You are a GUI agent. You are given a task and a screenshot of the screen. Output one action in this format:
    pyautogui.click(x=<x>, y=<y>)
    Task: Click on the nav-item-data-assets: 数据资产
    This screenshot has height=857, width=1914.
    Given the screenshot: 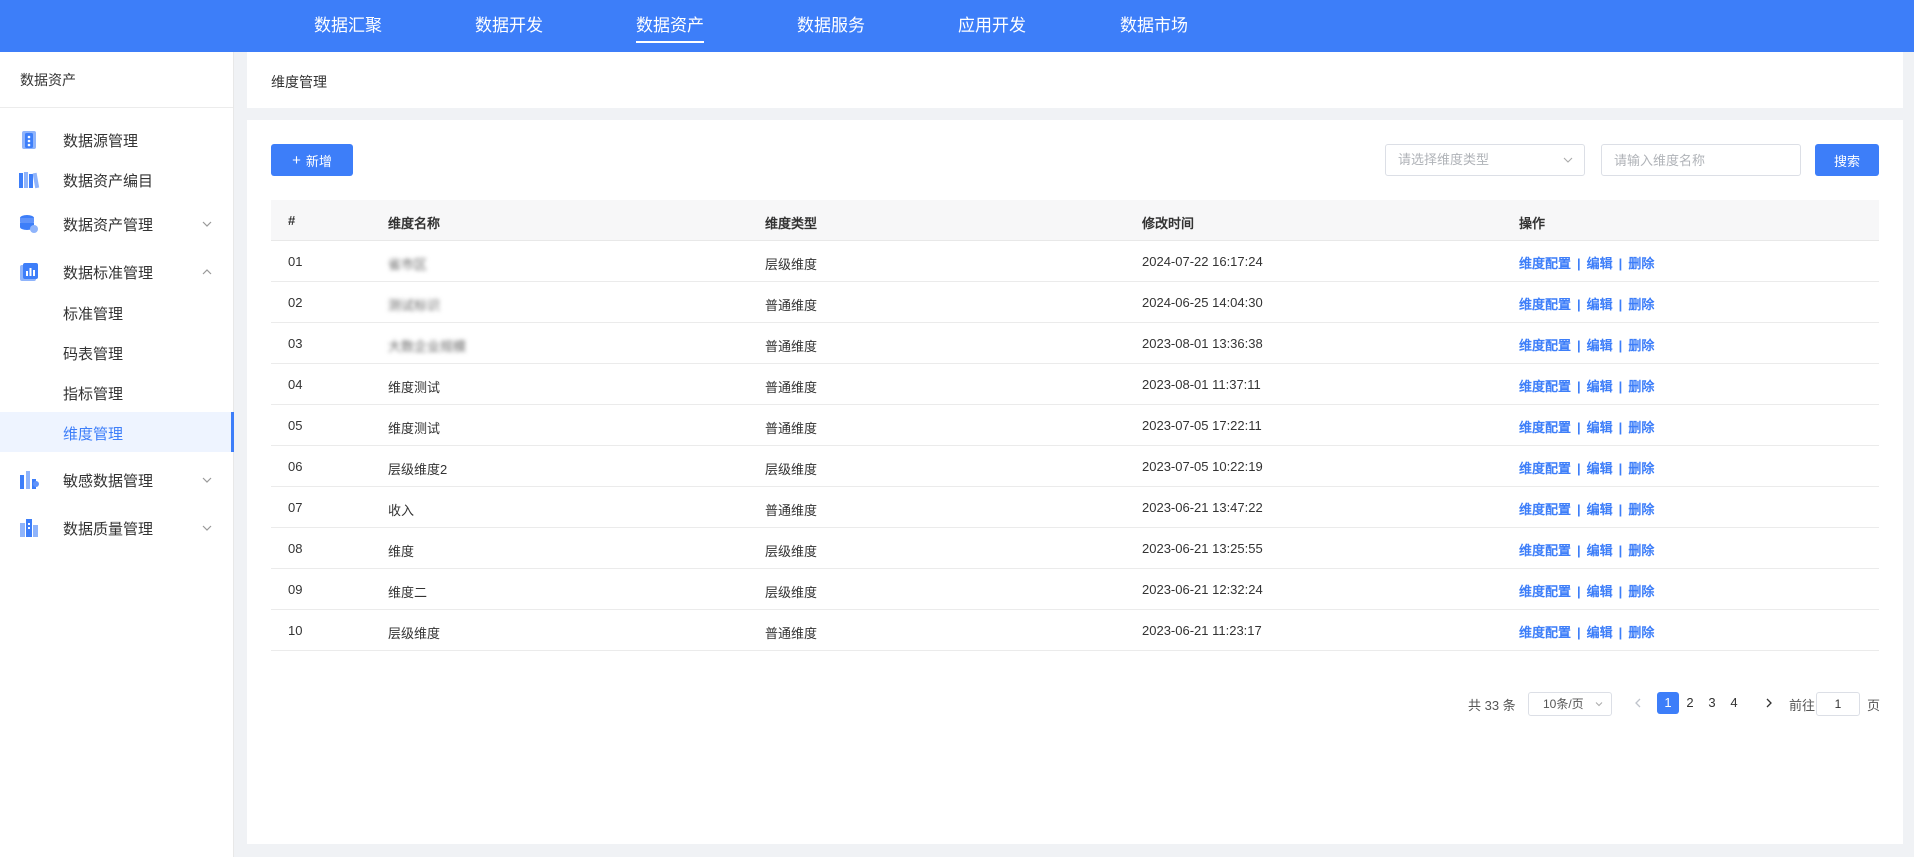 What is the action you would take?
    pyautogui.click(x=670, y=26)
    